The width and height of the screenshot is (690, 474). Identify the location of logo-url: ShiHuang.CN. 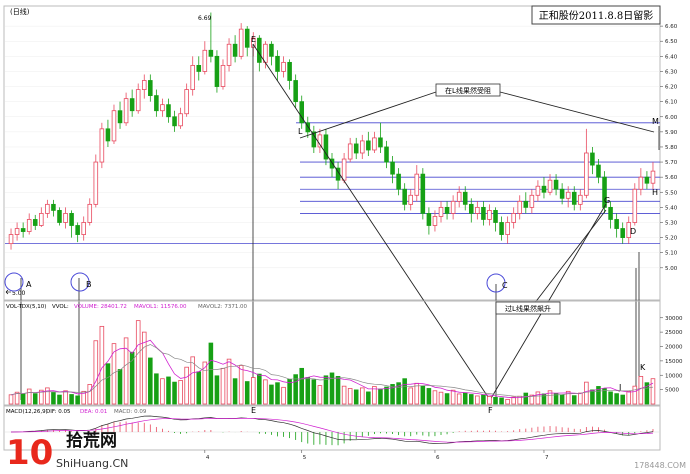
(92, 463).